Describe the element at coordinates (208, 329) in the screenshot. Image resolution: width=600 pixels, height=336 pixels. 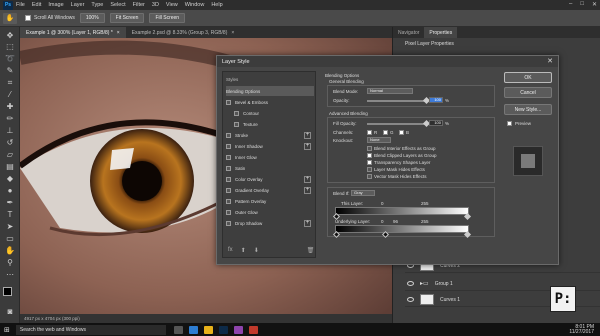
I see `file-explorer-icon` at that location.